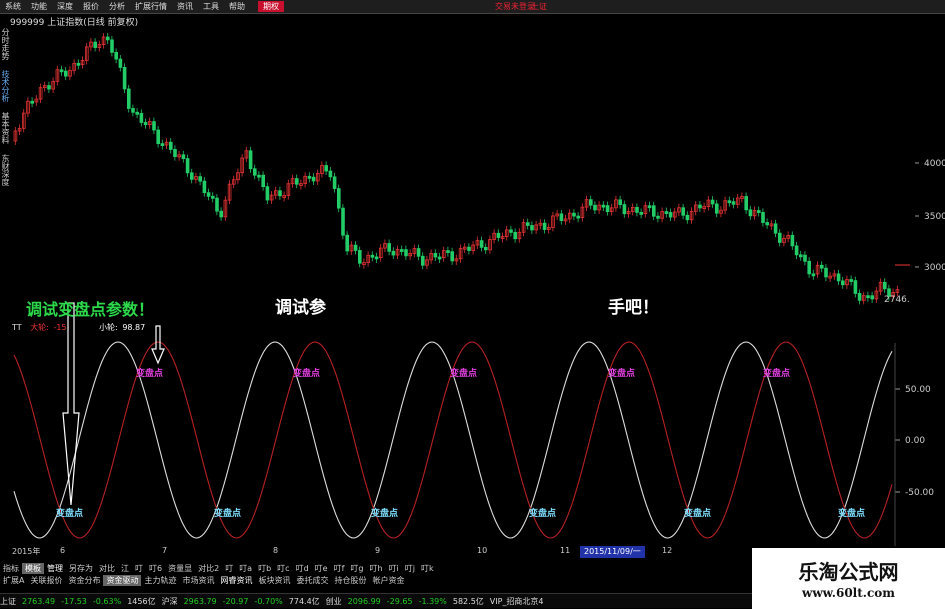  Describe the element at coordinates (394, 568) in the screenshot. I see `indicator-tab-19: 叮i` at that location.